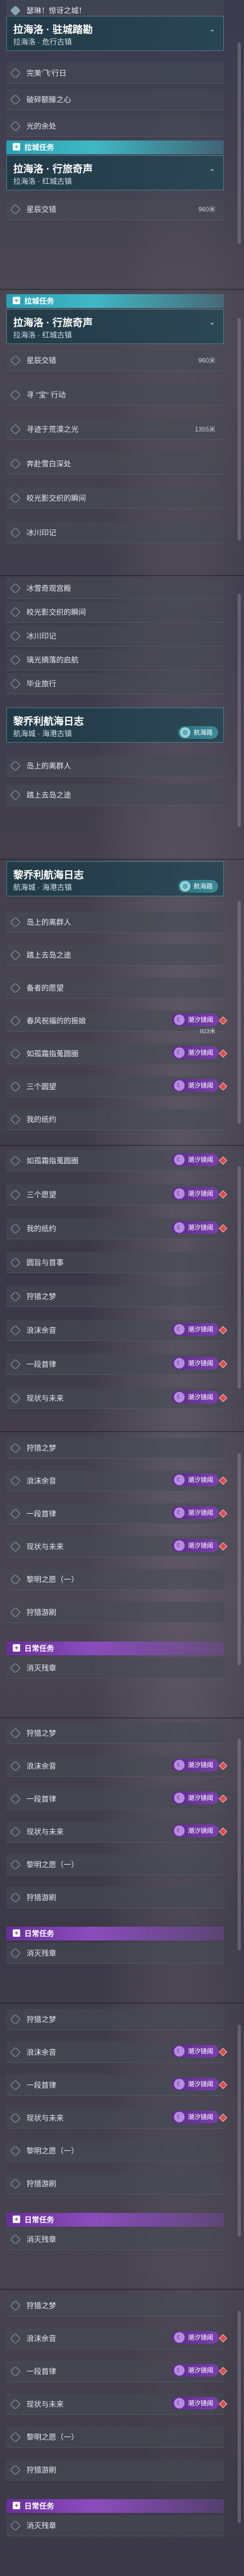  What do you see at coordinates (115, 394) in the screenshot?
I see `quest-row: 寻 "宝" 行动` at bounding box center [115, 394].